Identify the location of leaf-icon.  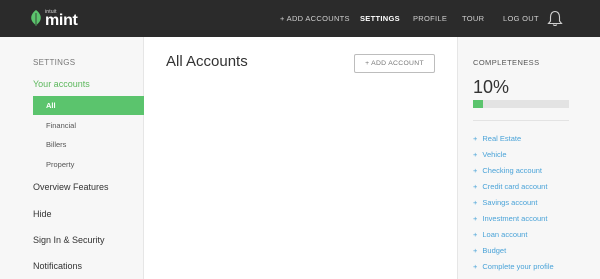
(36, 18).